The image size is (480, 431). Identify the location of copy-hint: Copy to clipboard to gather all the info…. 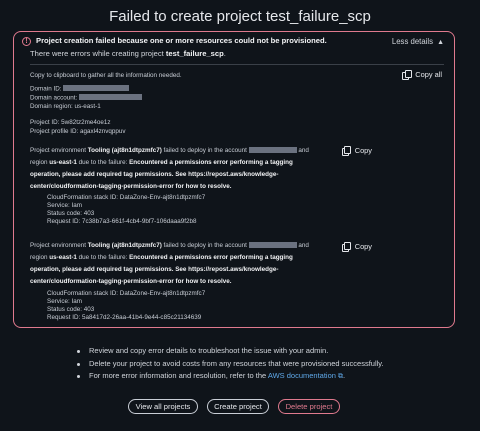
(106, 75).